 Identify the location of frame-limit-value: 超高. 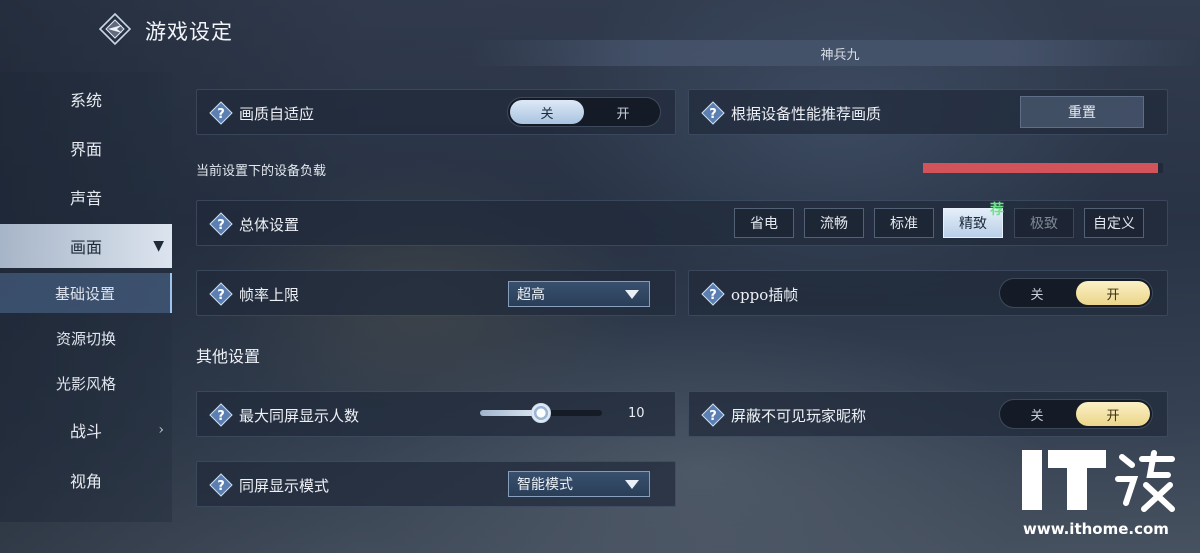
(531, 295).